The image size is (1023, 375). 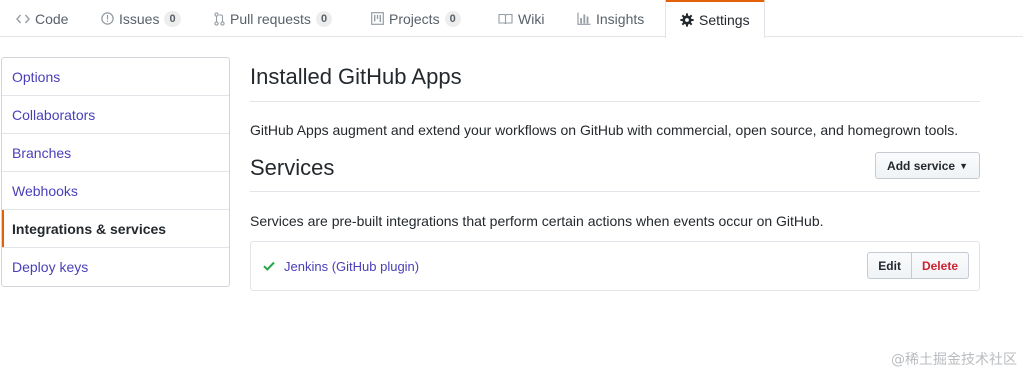 What do you see at coordinates (52, 18) in the screenshot?
I see `tab-label: Code` at bounding box center [52, 18].